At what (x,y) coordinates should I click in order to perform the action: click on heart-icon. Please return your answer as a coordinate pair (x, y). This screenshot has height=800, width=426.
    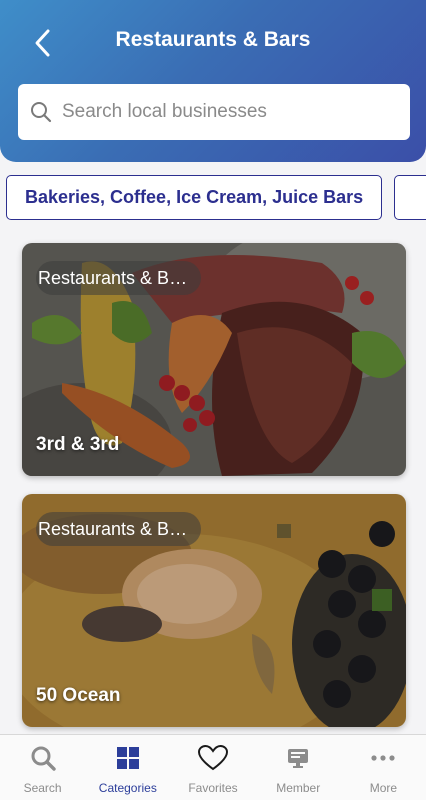
    Looking at the image, I should click on (213, 758).